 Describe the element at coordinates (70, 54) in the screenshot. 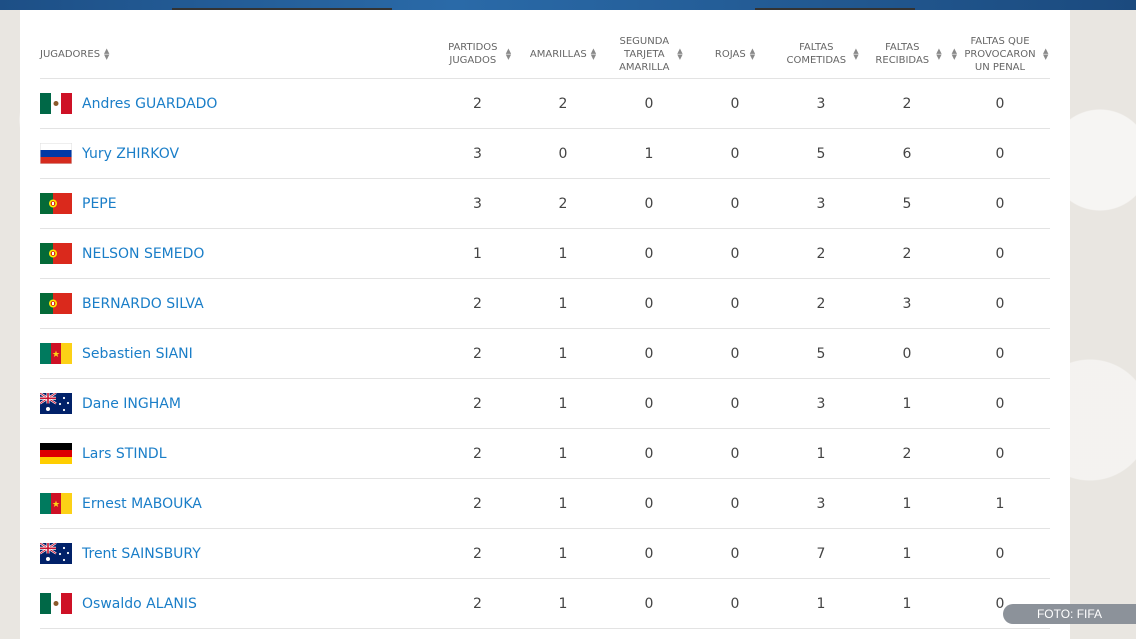

I see `column-header-label: JUGADORES` at that location.